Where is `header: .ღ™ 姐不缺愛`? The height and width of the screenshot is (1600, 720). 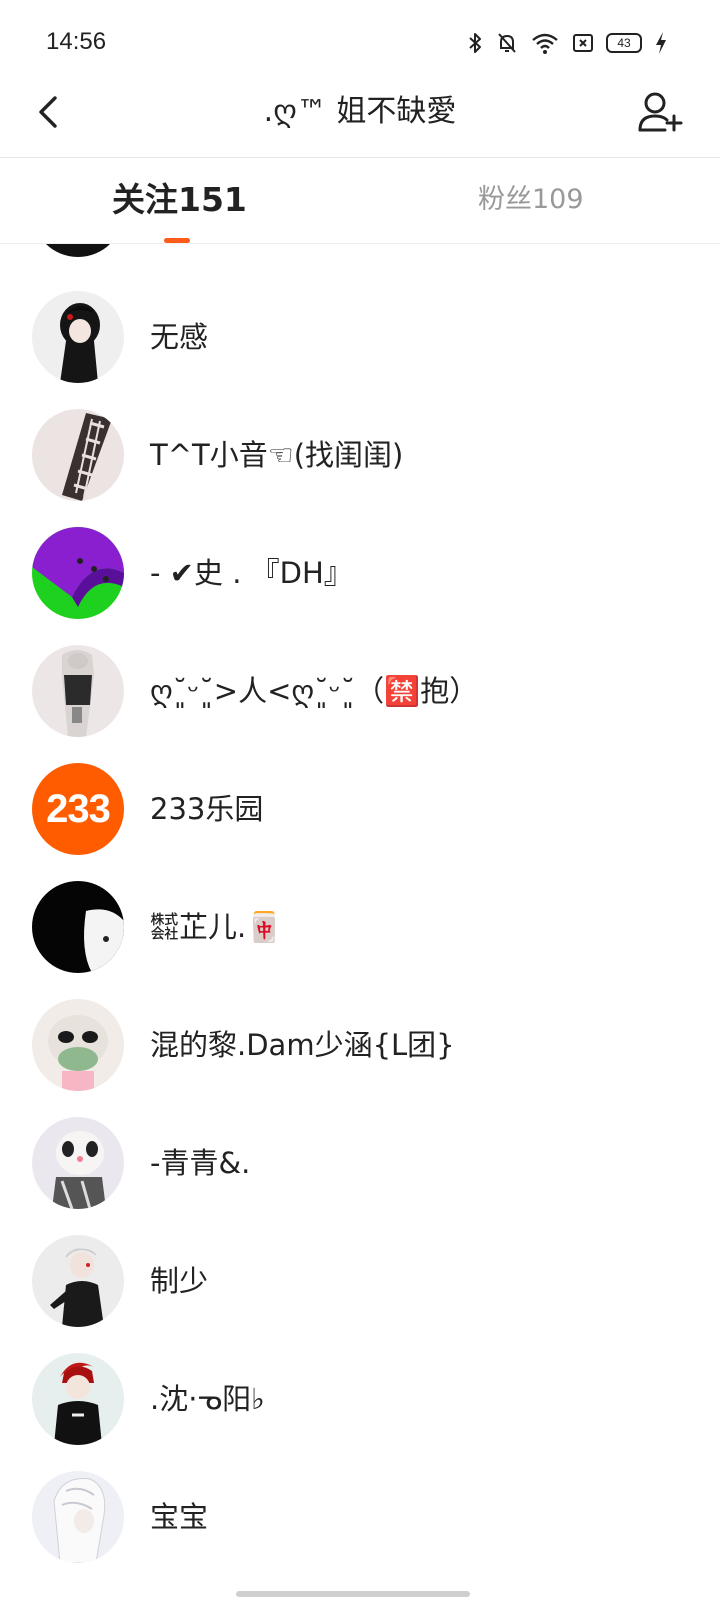 header: .ღ™ 姐不缺愛 is located at coordinates (360, 119).